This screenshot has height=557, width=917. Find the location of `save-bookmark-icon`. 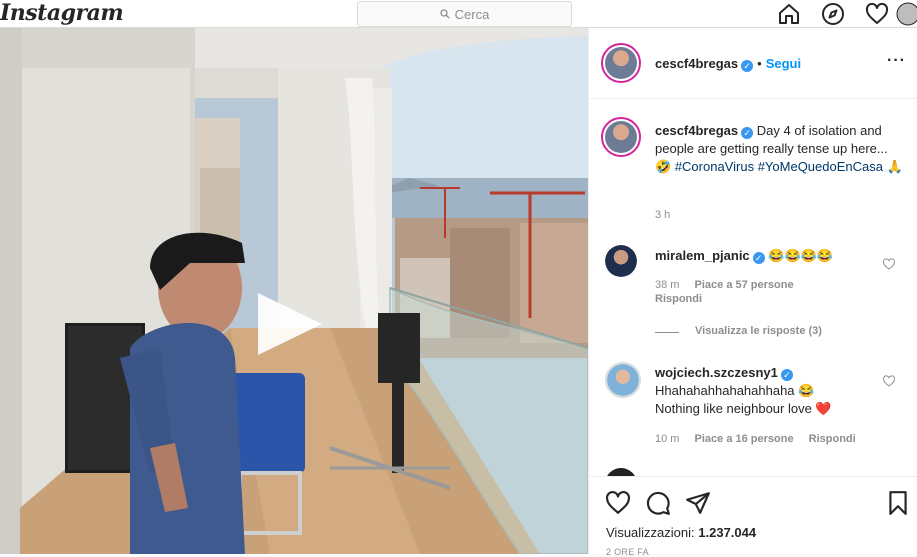

save-bookmark-icon is located at coordinates (898, 503).